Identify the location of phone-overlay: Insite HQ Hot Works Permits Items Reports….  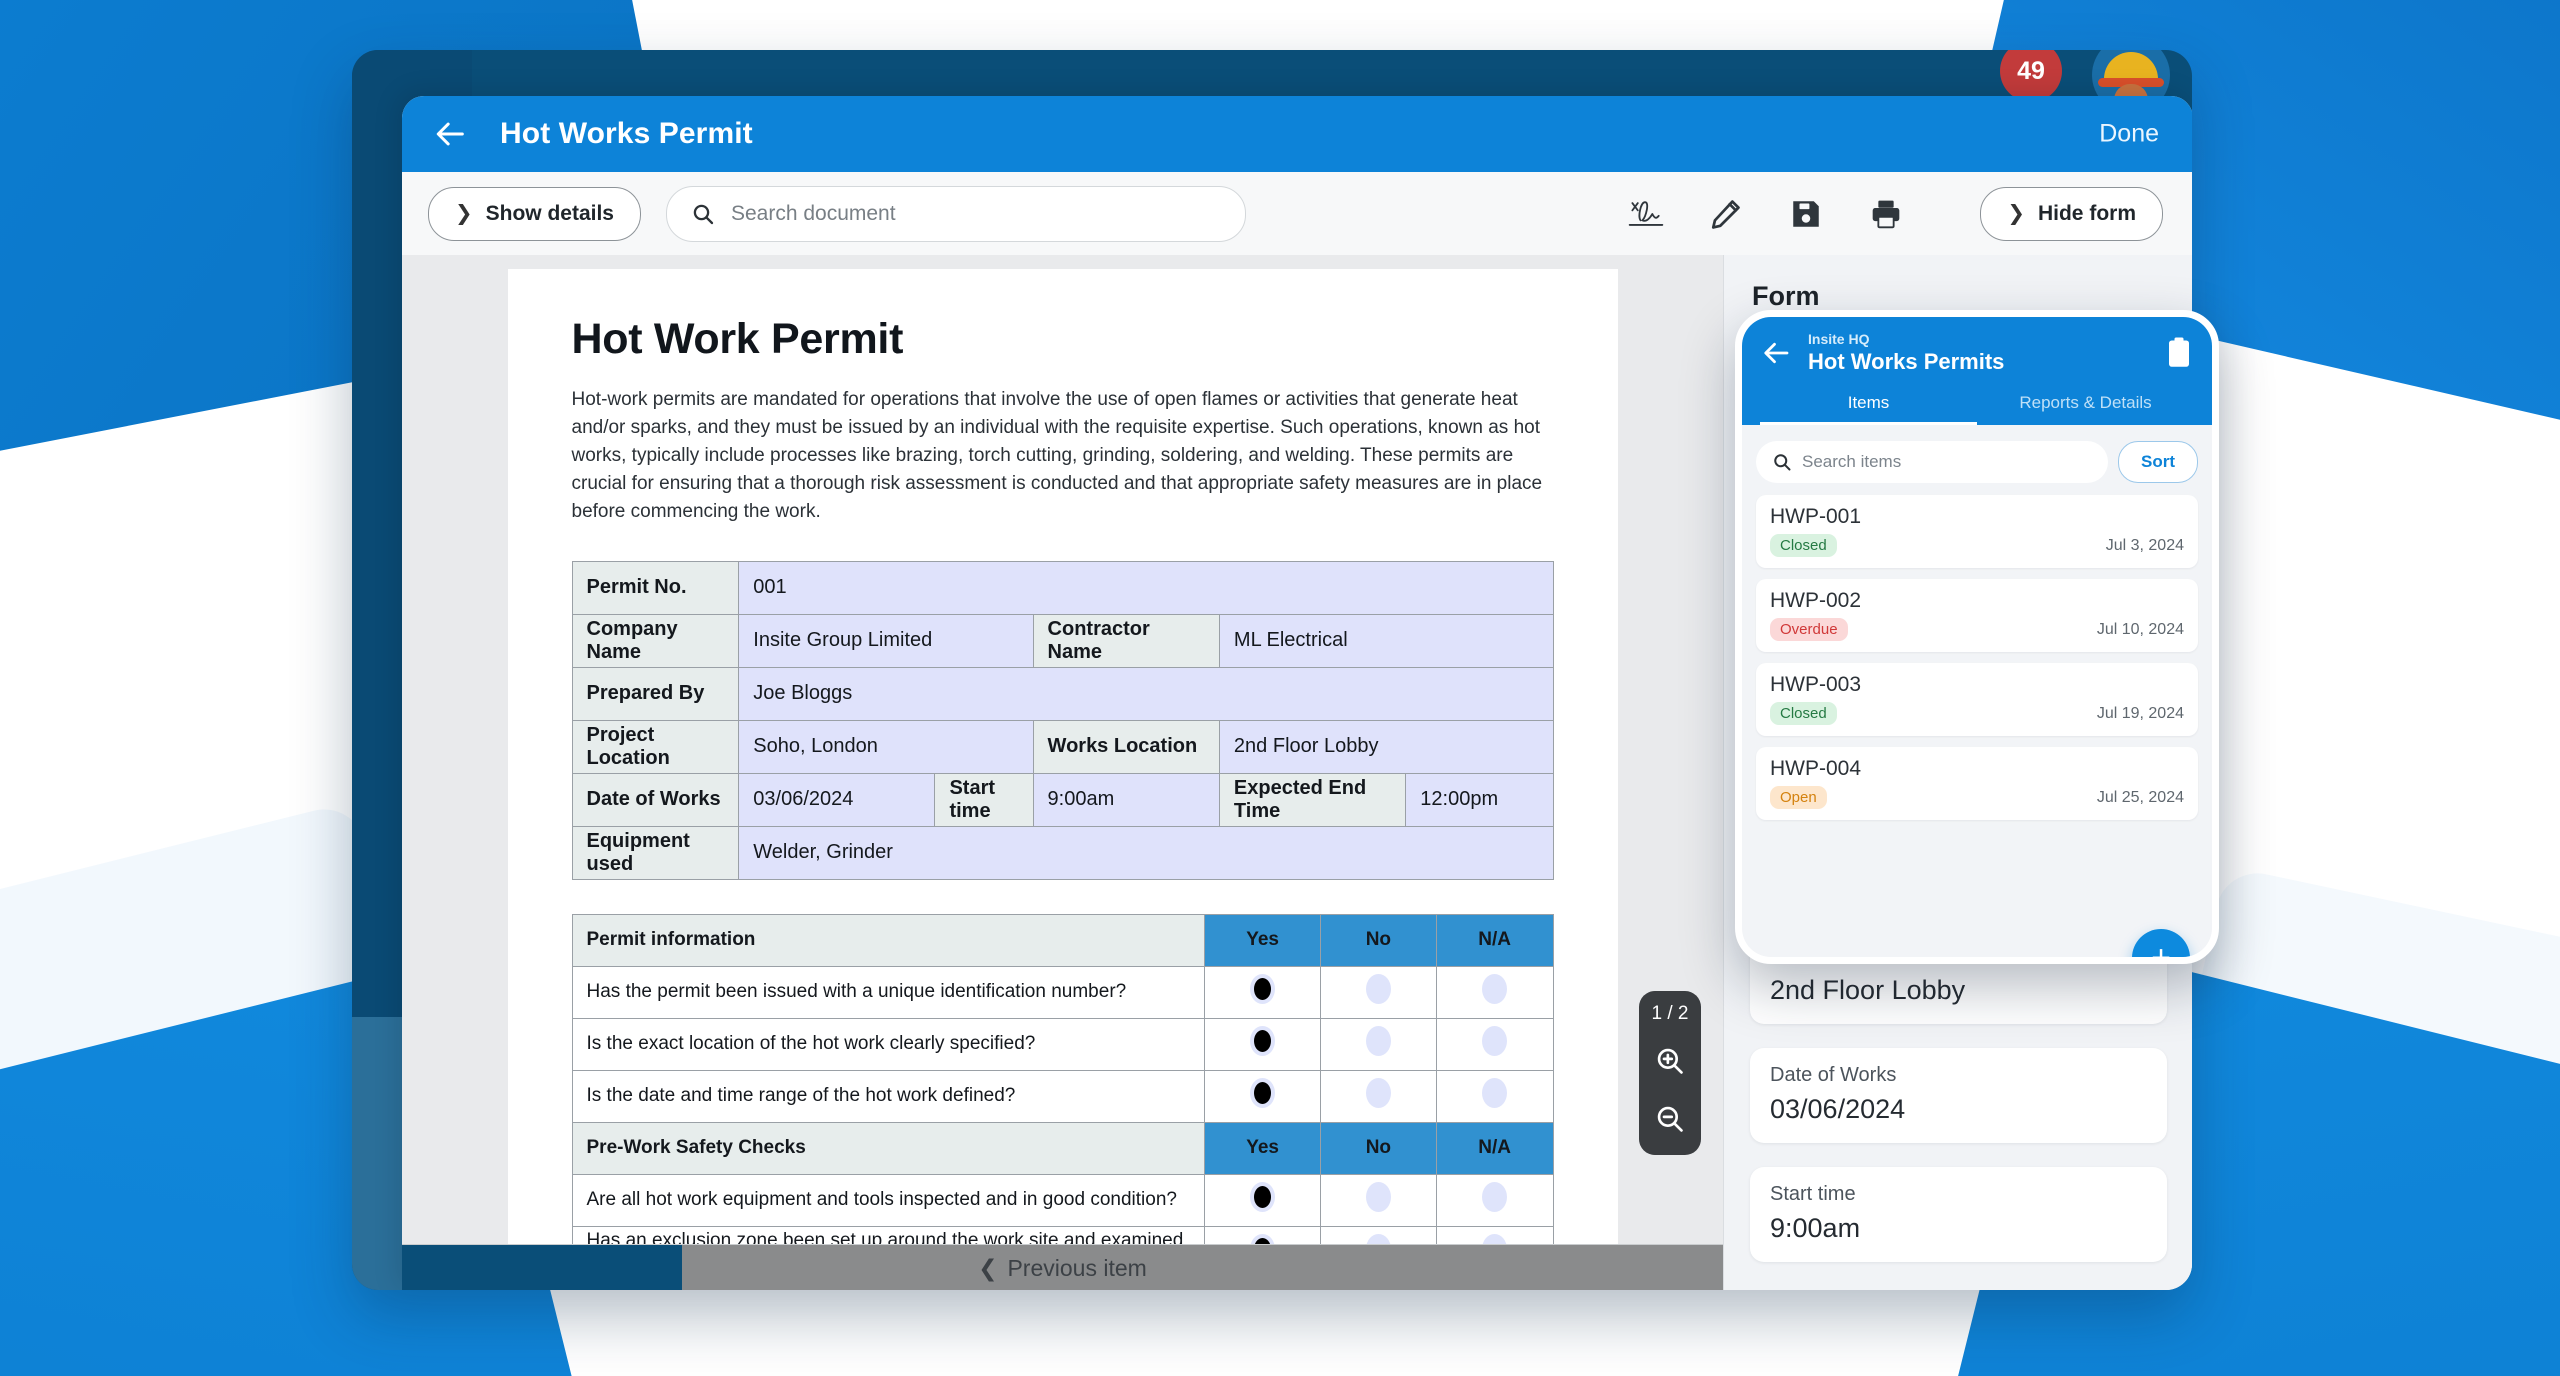
(1977, 637).